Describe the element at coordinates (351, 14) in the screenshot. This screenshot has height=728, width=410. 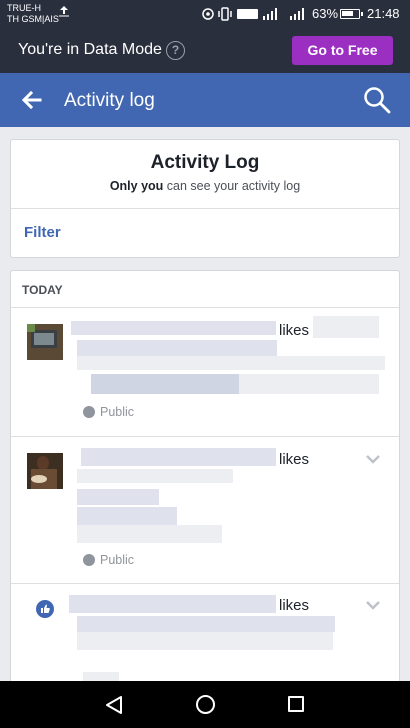
I see `battery-icon` at that location.